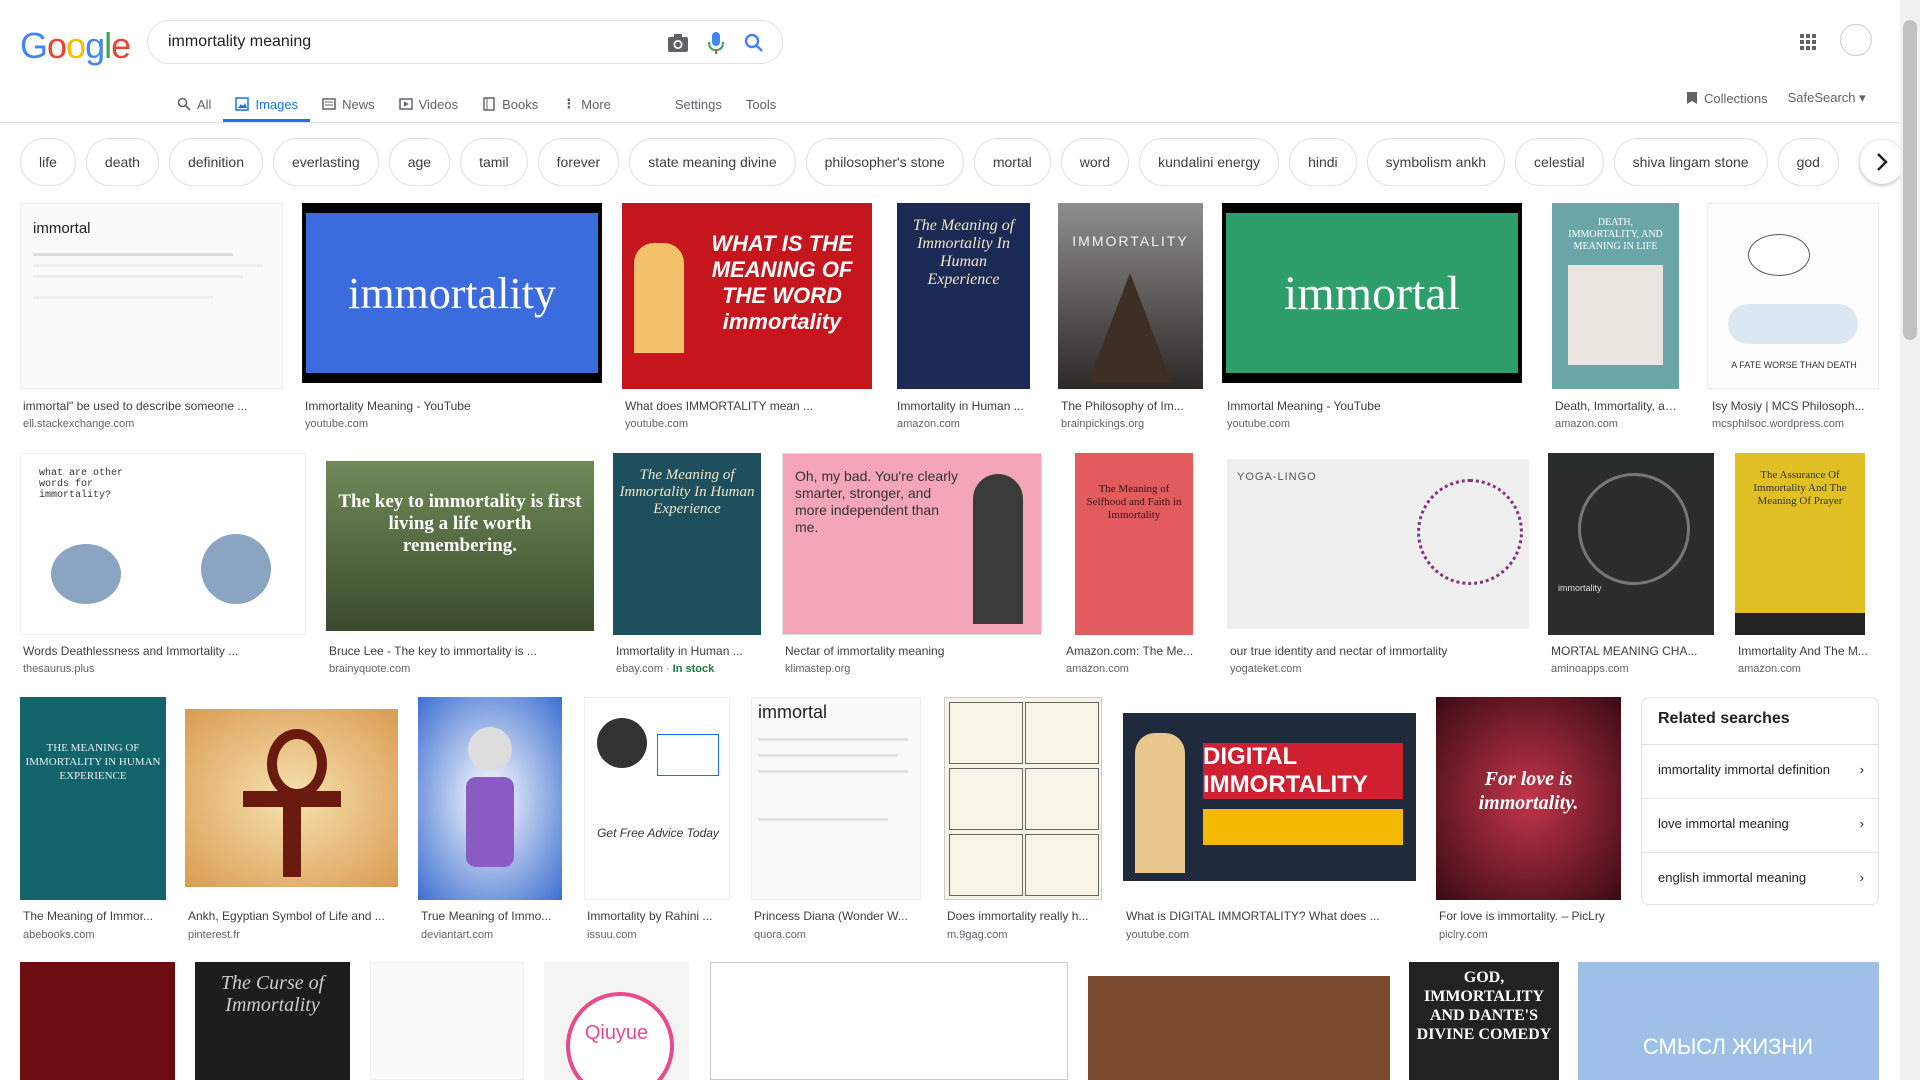 Image resolution: width=1920 pixels, height=1080 pixels. Describe the element at coordinates (348, 104) in the screenshot. I see `tab-news: News` at that location.